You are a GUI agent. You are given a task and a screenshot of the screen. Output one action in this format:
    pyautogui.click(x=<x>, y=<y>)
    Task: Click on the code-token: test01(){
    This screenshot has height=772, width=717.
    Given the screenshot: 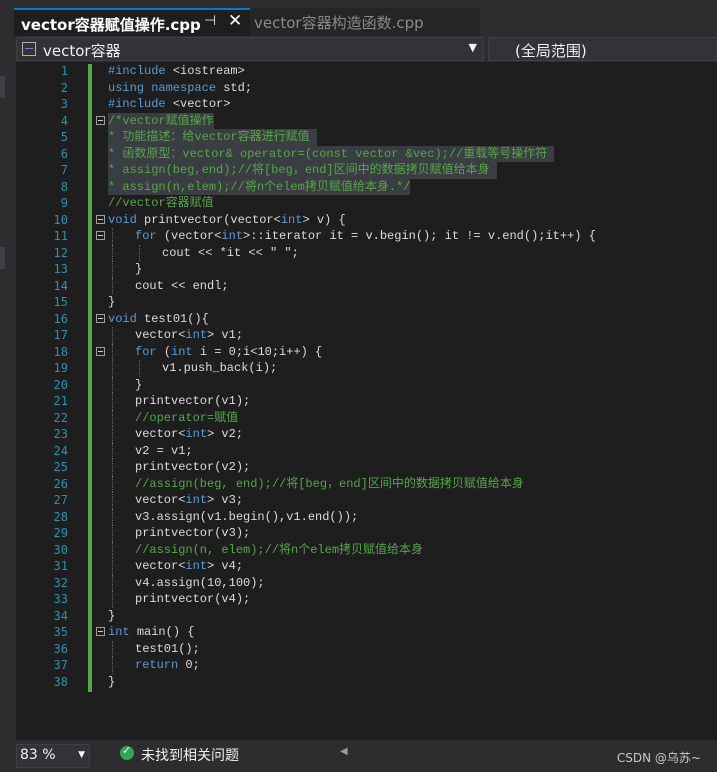 What is the action you would take?
    pyautogui.click(x=176, y=318)
    